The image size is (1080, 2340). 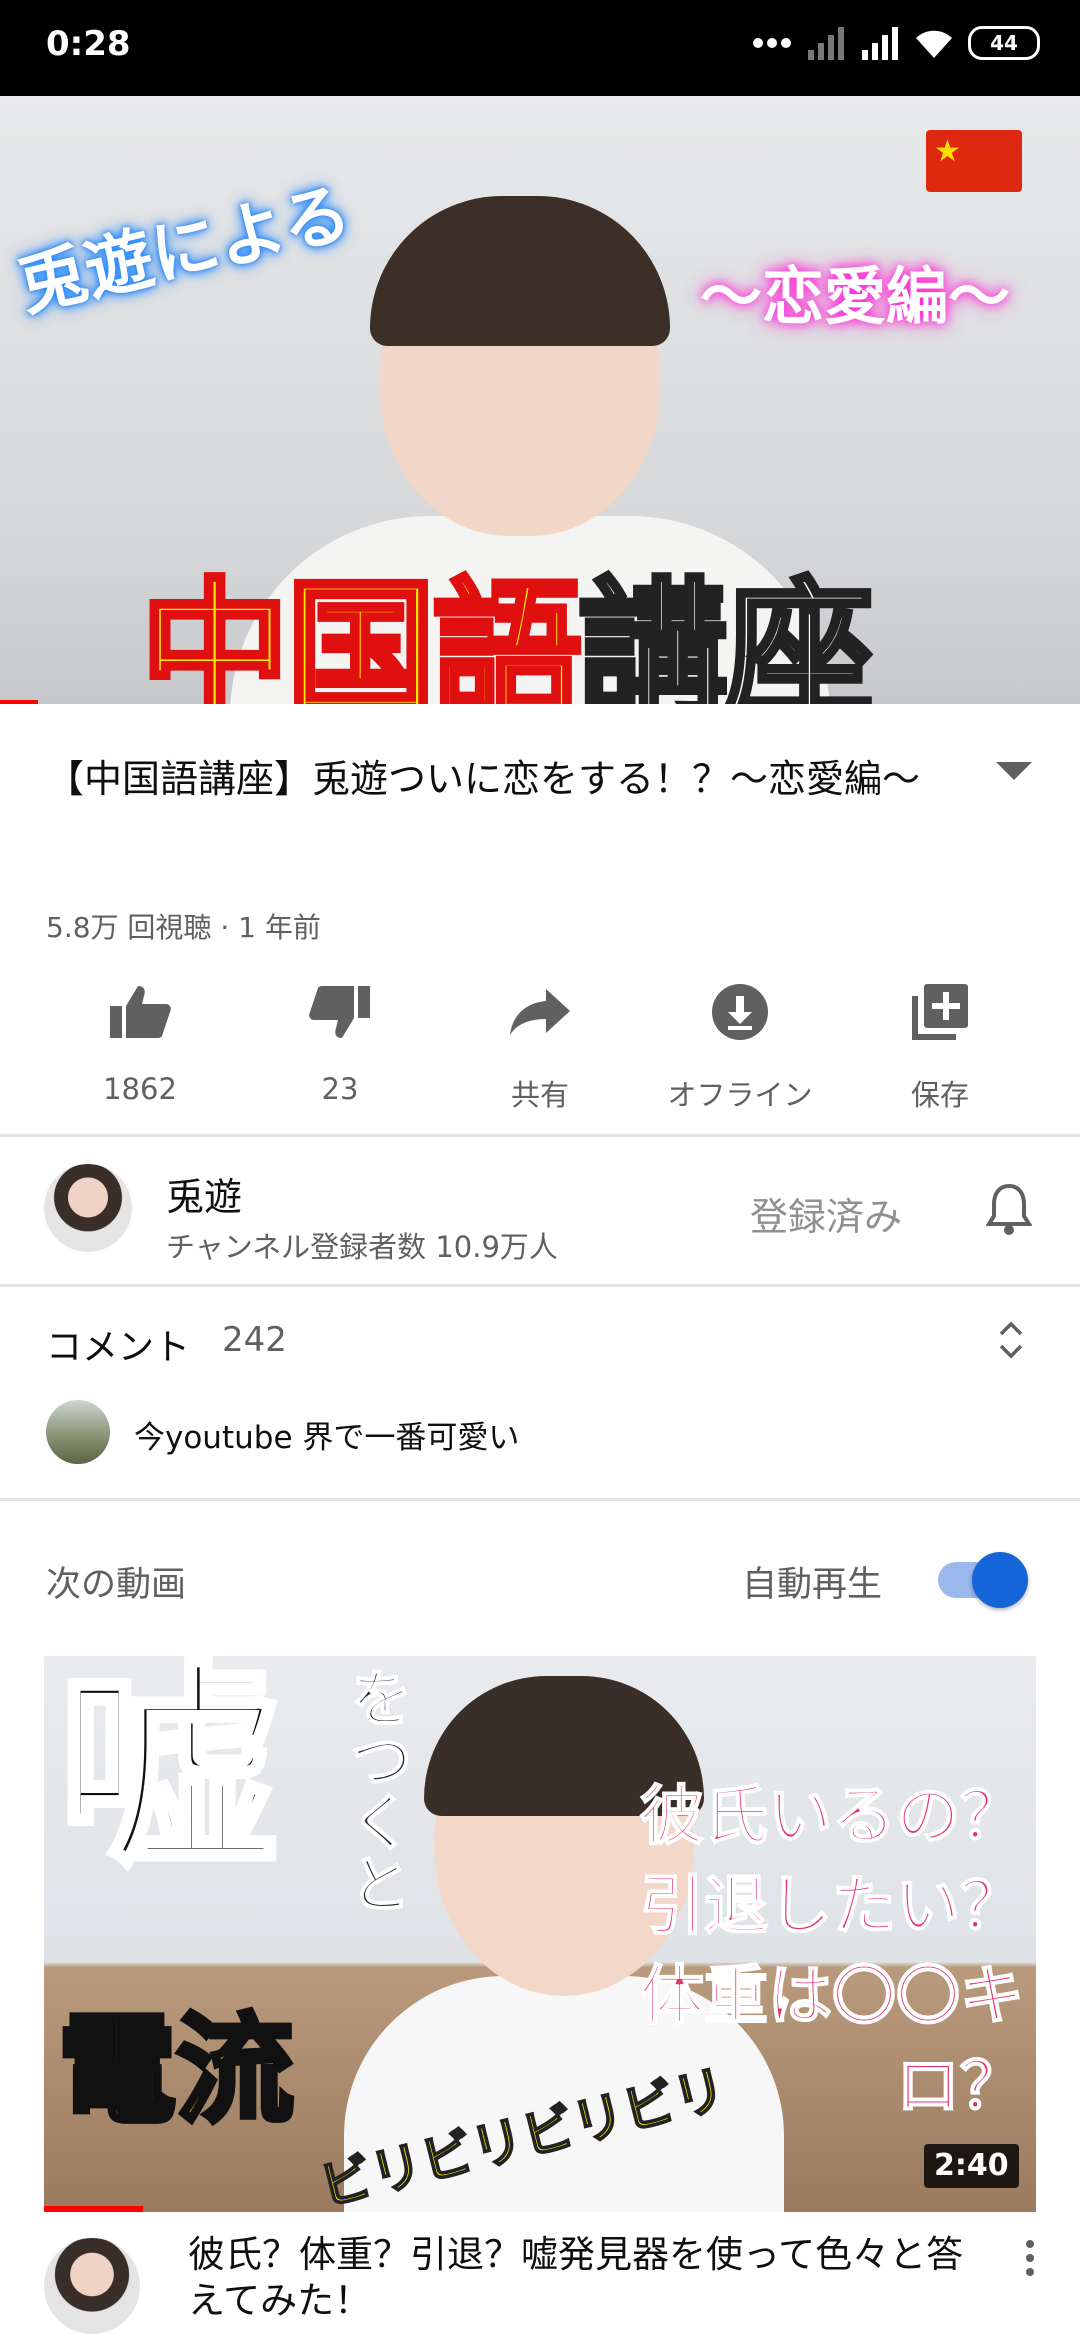 What do you see at coordinates (140, 1089) in the screenshot?
I see `like-count: 1862` at bounding box center [140, 1089].